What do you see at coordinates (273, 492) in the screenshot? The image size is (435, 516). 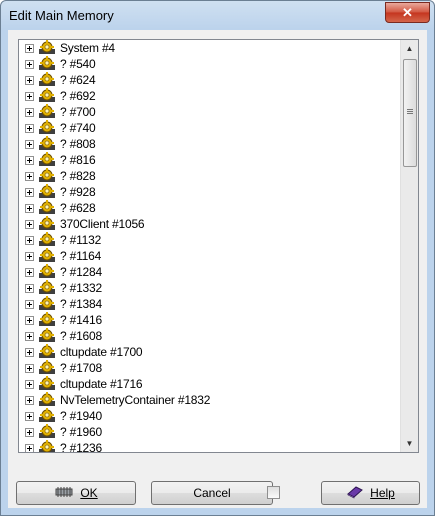 I see `option-checkbox` at bounding box center [273, 492].